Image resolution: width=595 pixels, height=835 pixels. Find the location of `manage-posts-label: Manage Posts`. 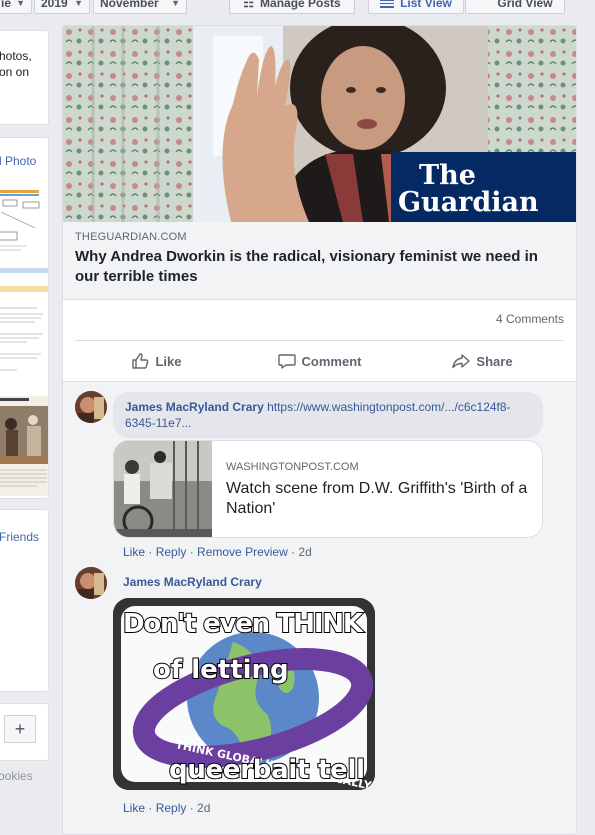

manage-posts-label: Manage Posts is located at coordinates (300, 5).